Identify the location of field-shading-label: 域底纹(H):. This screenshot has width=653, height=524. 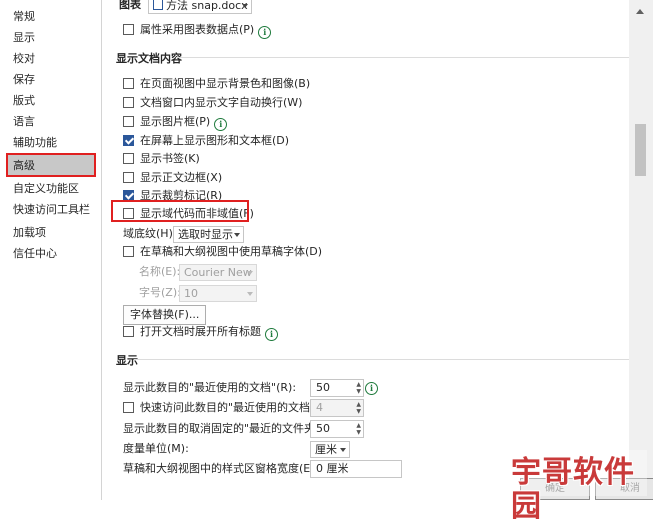
(150, 233).